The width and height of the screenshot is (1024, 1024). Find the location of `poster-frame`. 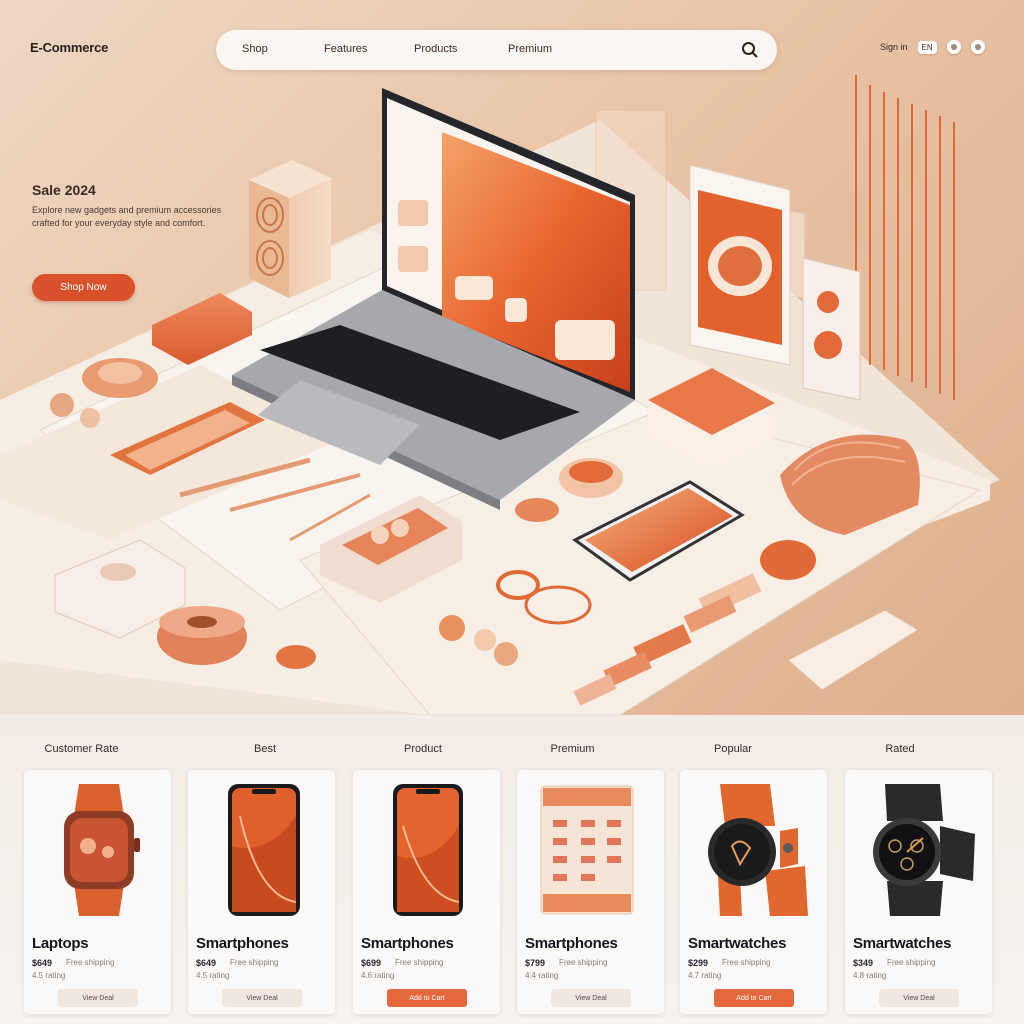

poster-frame is located at coordinates (740, 265).